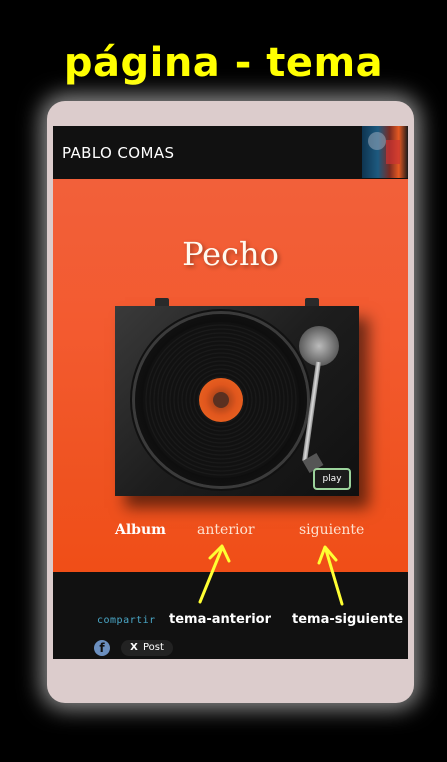  I want to click on previous-track-link: anterior, so click(226, 530).